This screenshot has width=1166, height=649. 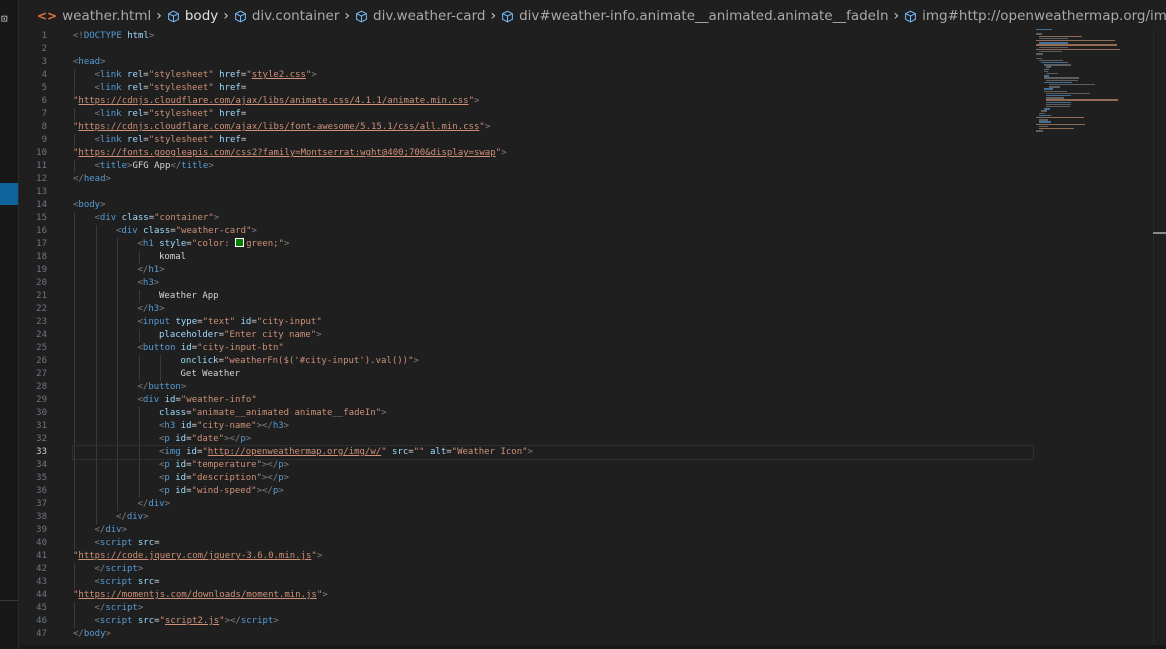 I want to click on breadcrumb-item: body, so click(x=192, y=16).